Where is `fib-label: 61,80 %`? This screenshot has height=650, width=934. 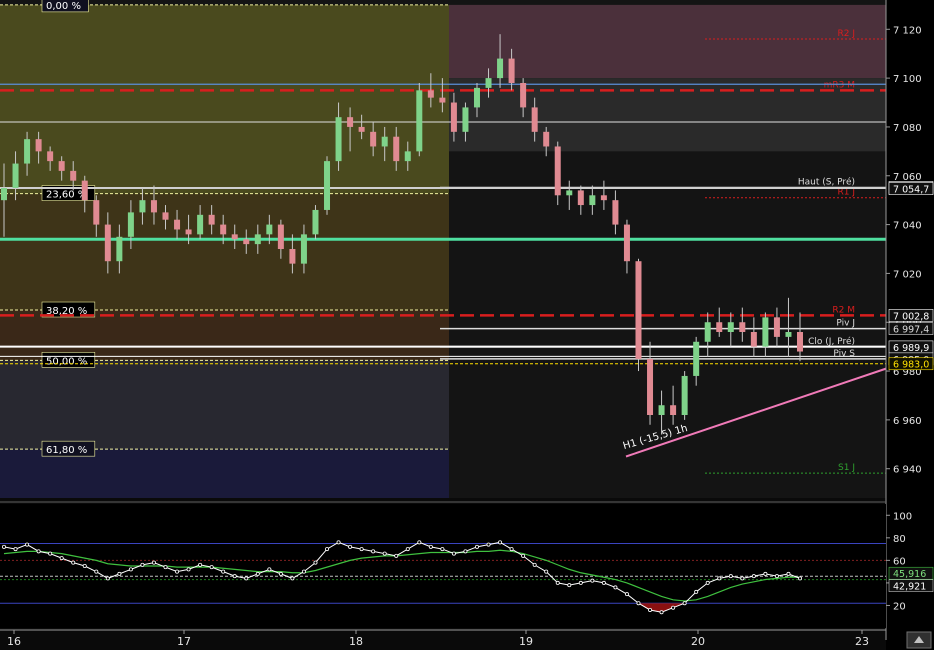 fib-label: 61,80 % is located at coordinates (66, 450).